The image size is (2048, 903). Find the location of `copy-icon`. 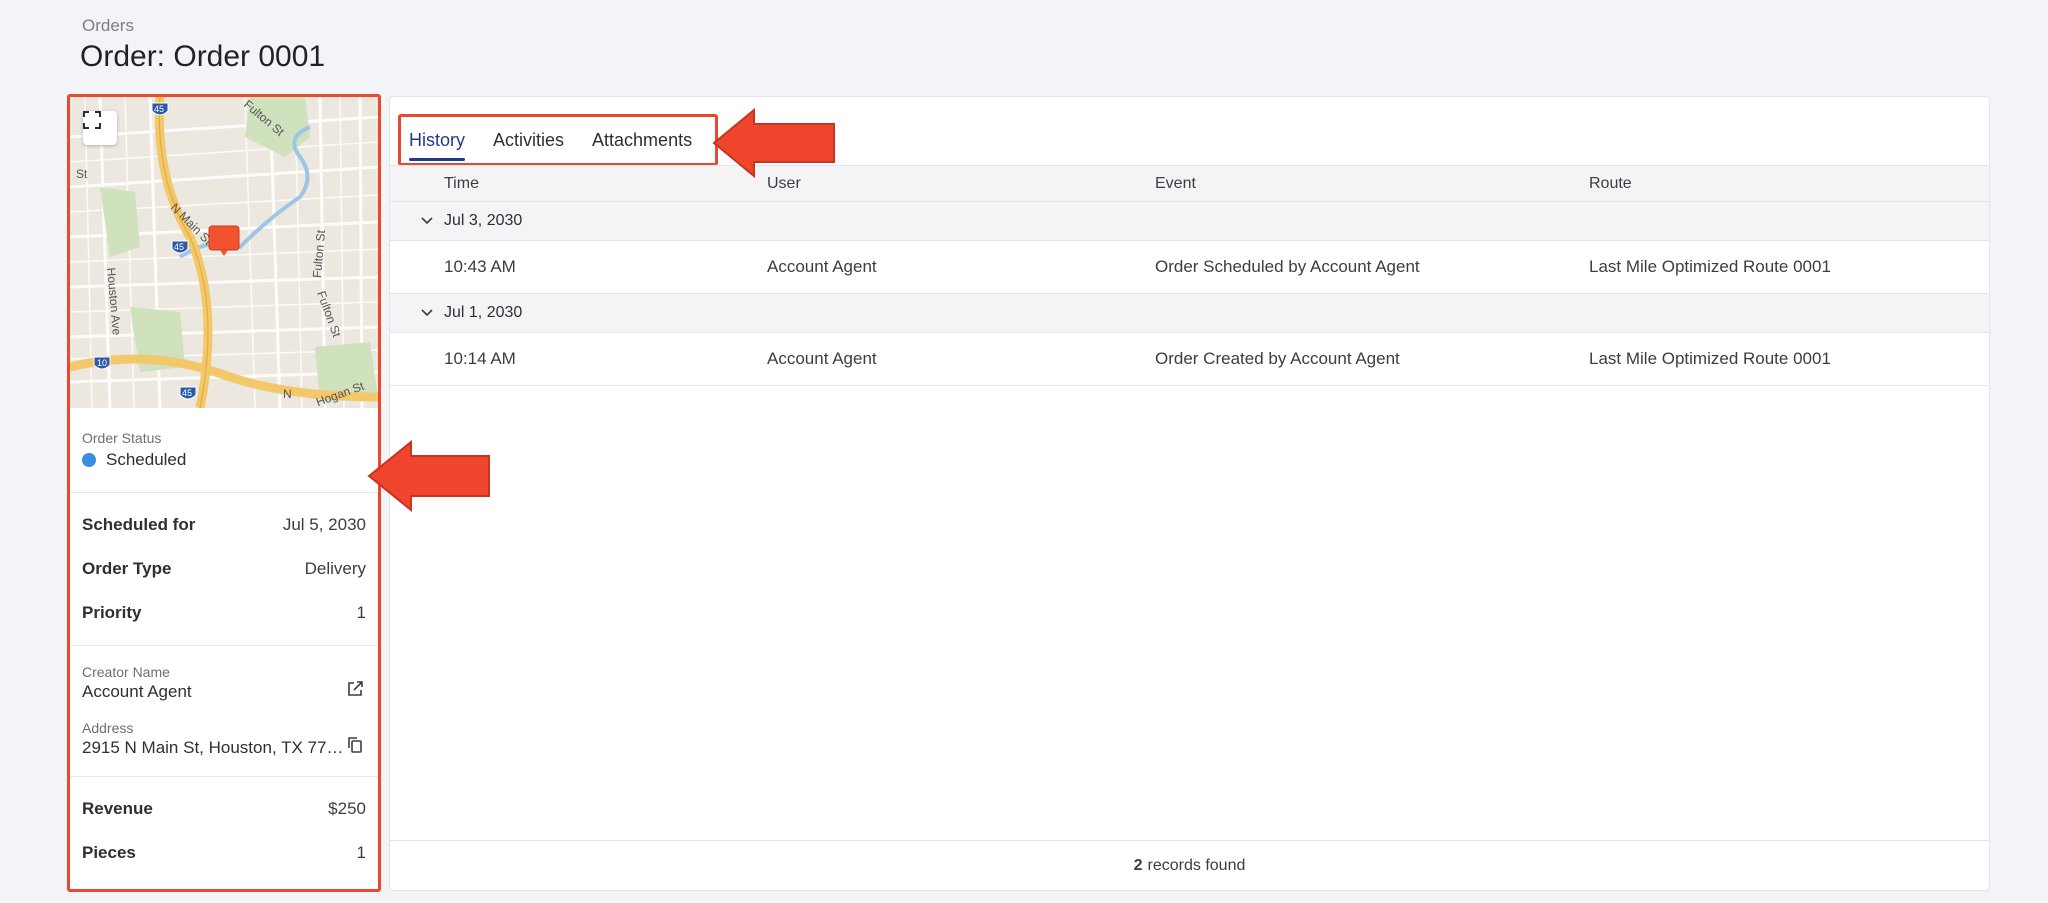

copy-icon is located at coordinates (355, 745).